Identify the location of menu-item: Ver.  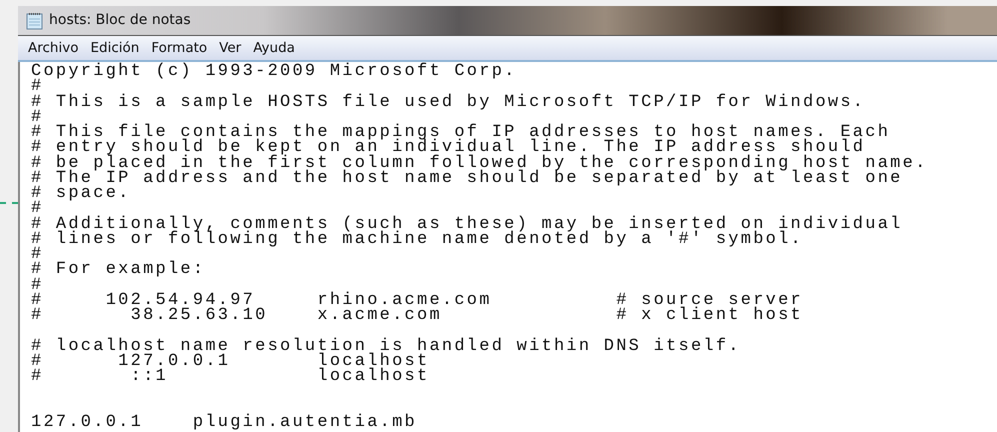
(230, 48).